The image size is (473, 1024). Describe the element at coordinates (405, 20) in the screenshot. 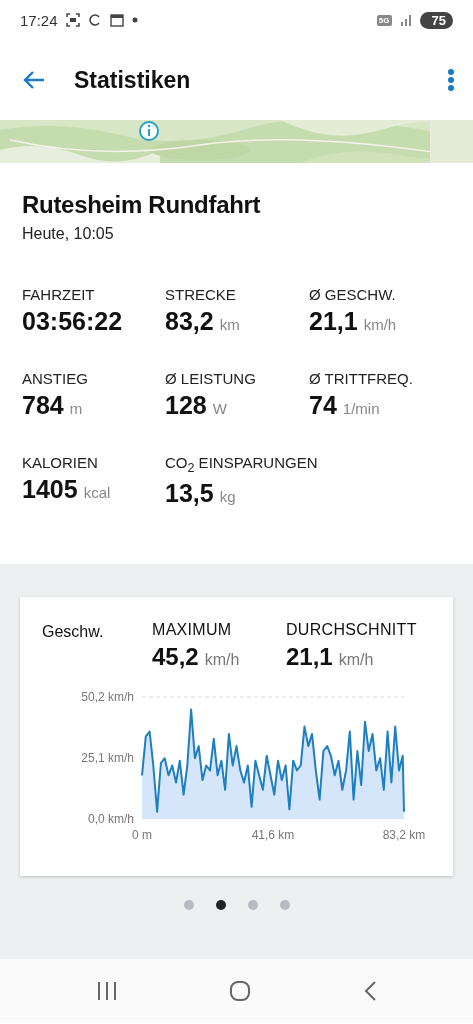

I see `signal-icon` at that location.